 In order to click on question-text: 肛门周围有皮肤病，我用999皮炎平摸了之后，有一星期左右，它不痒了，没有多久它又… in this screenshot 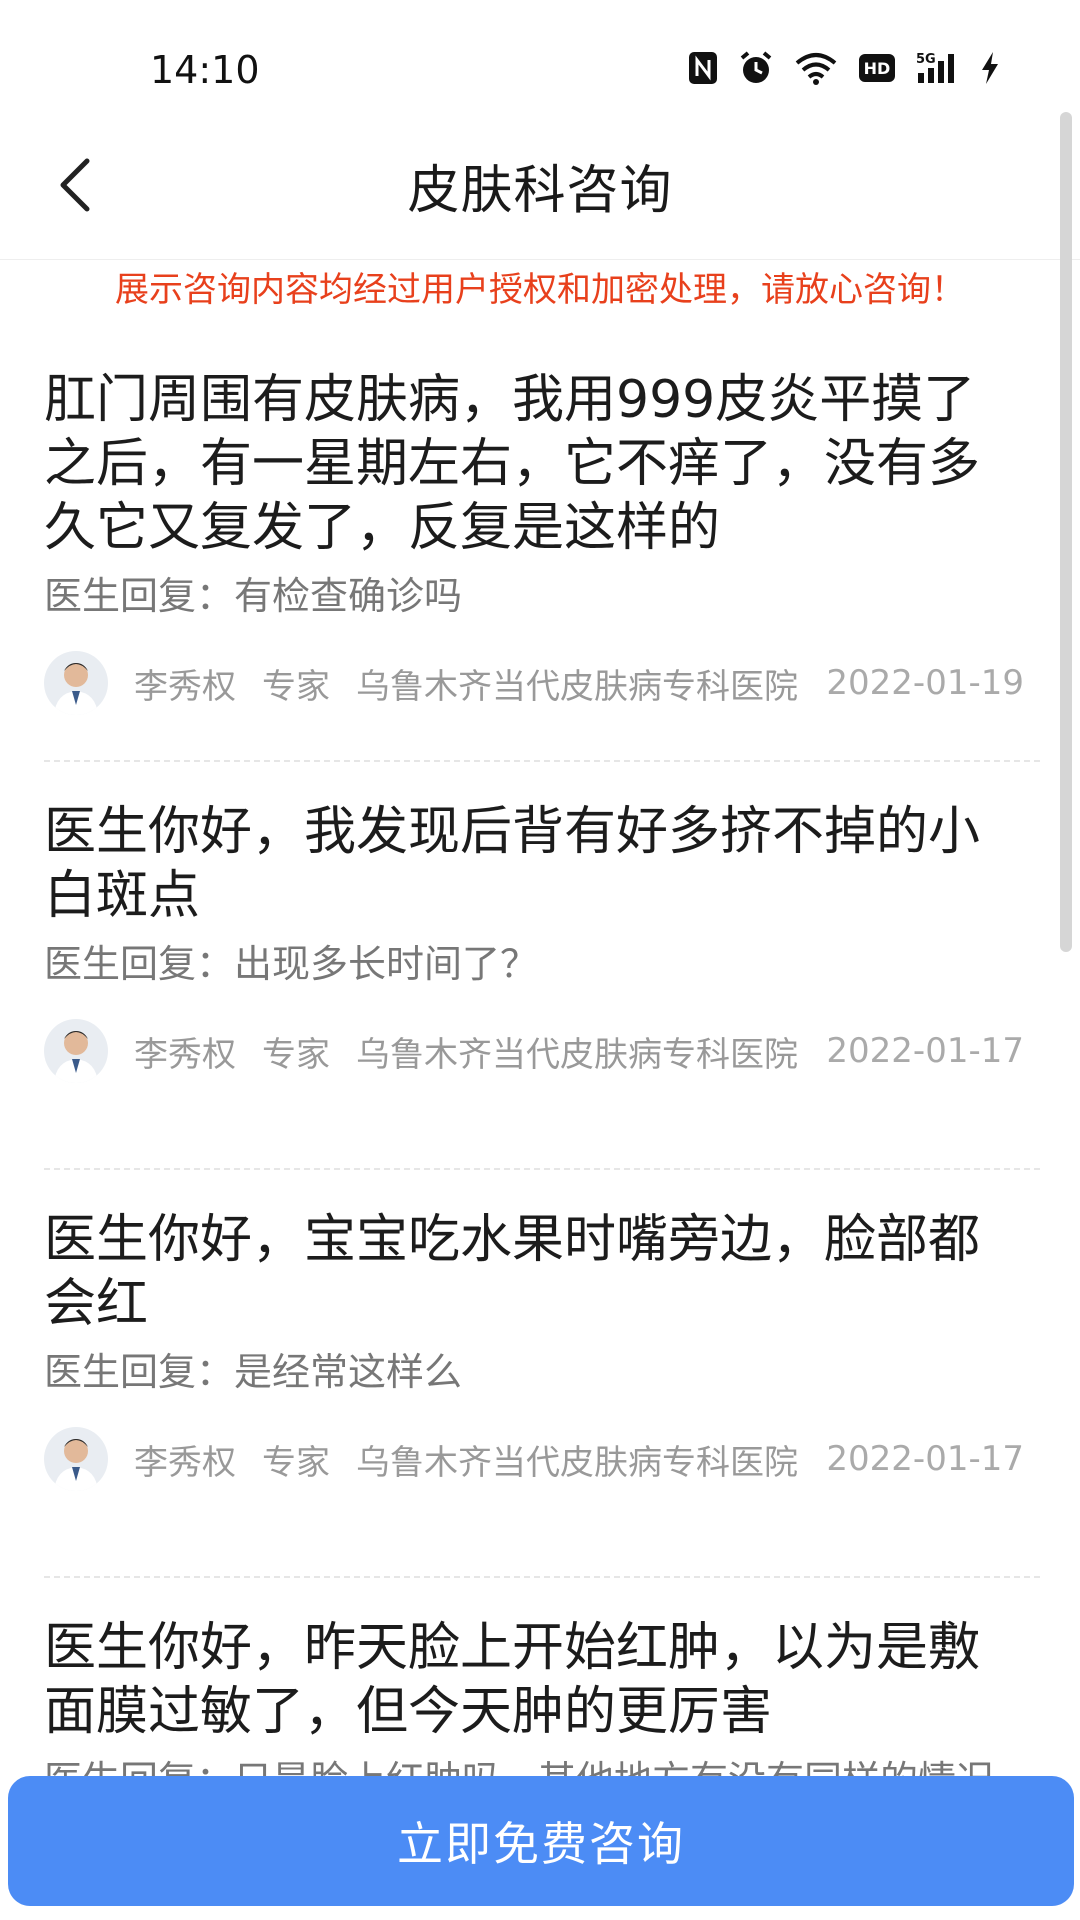, I will do `click(512, 464)`.